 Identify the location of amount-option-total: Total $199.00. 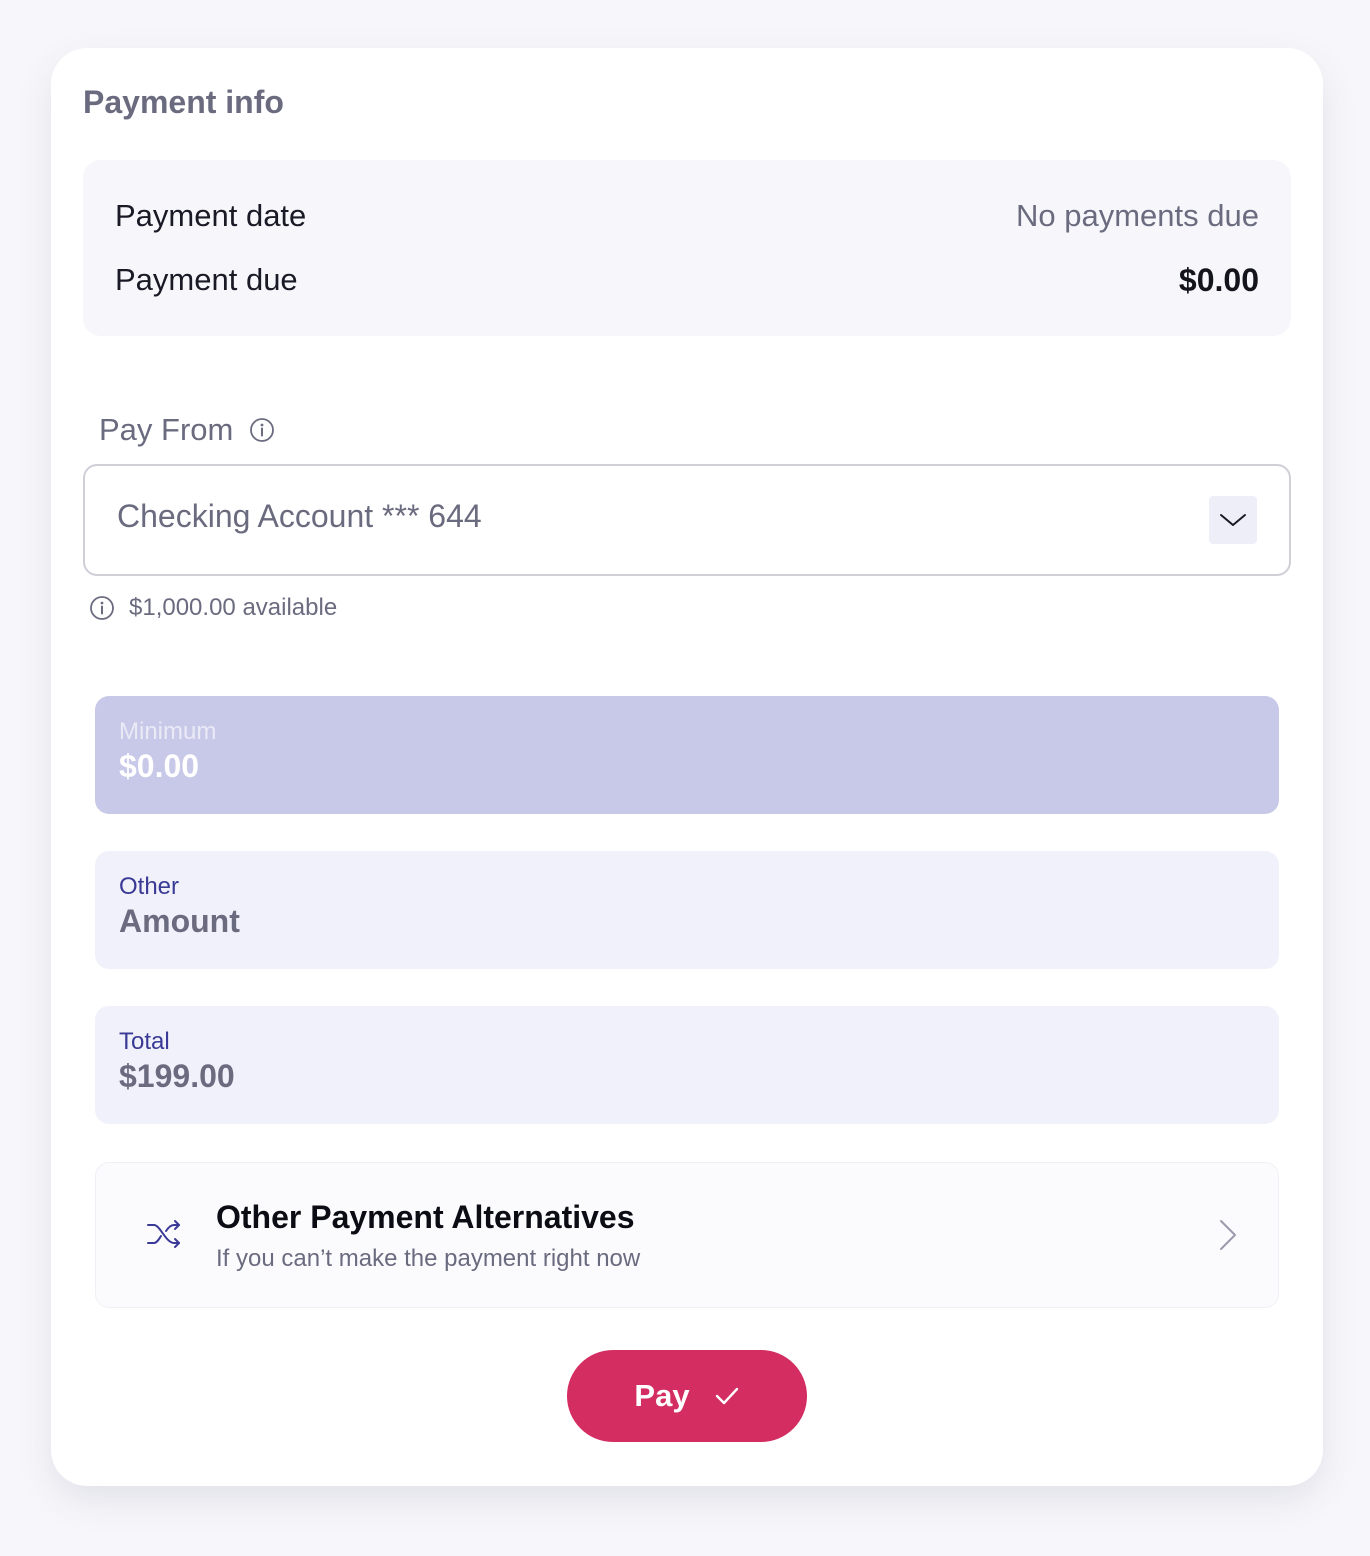
(687, 1065).